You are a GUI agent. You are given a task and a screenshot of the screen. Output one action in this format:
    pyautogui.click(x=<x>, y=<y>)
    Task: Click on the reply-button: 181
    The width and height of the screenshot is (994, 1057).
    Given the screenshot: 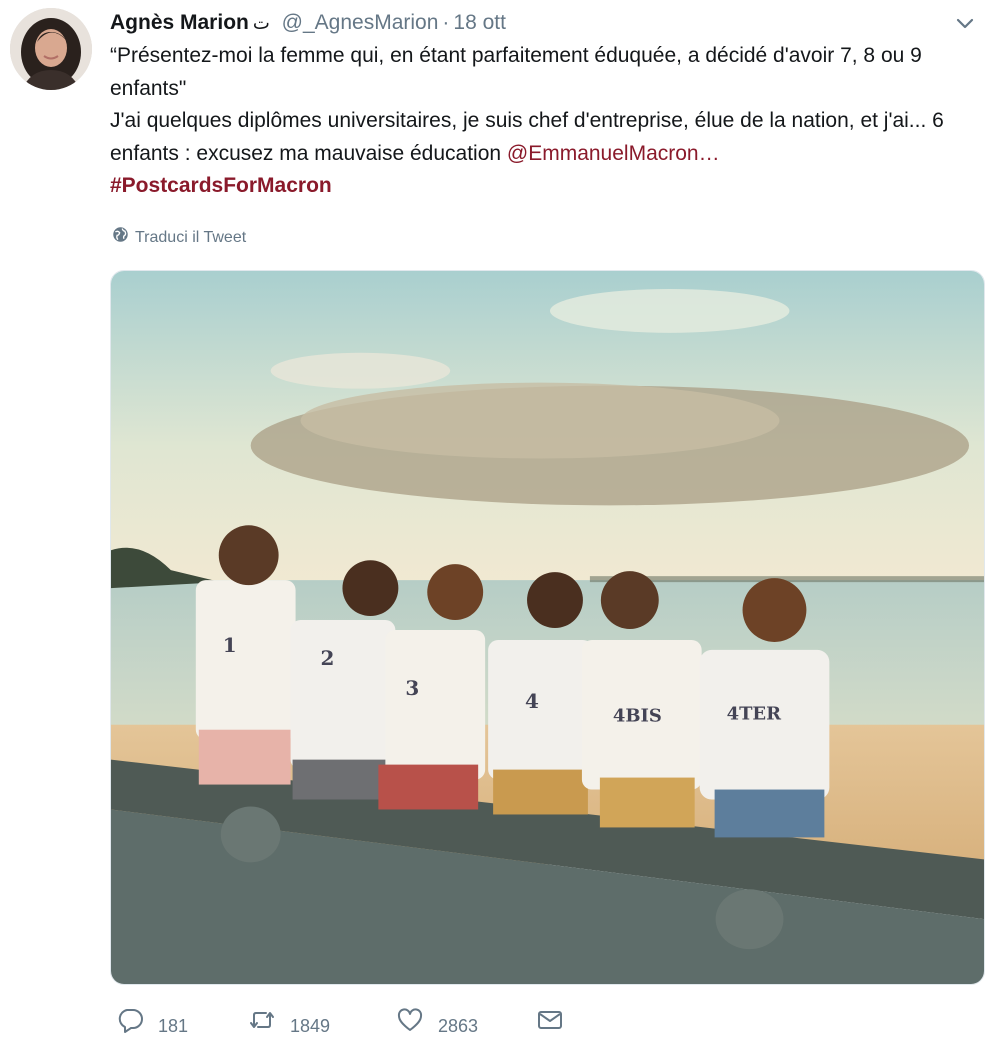 What is the action you would take?
    pyautogui.click(x=182, y=1026)
    